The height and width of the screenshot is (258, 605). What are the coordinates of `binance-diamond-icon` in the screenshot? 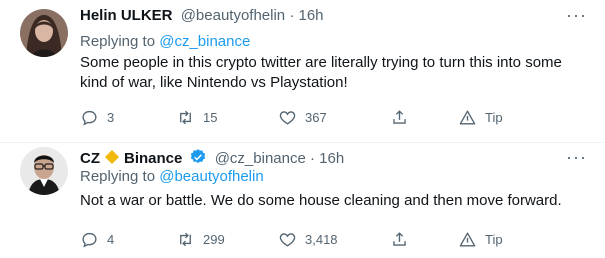 It's located at (112, 157).